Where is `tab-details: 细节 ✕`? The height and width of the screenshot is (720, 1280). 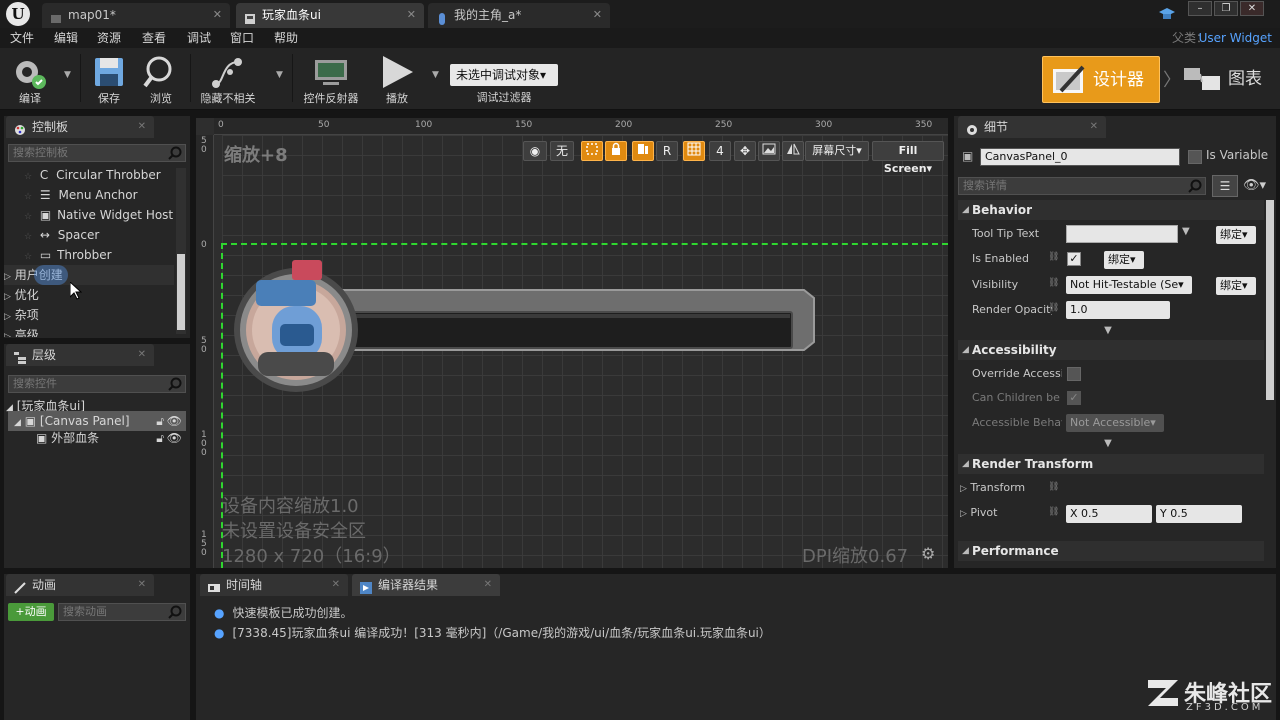
tab-details: 细节 ✕ is located at coordinates (1032, 127).